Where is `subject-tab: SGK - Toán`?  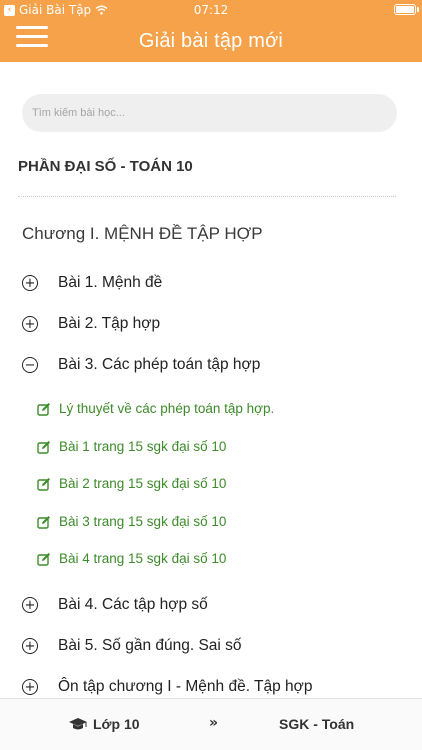
subject-tab: SGK - Toán is located at coordinates (316, 724).